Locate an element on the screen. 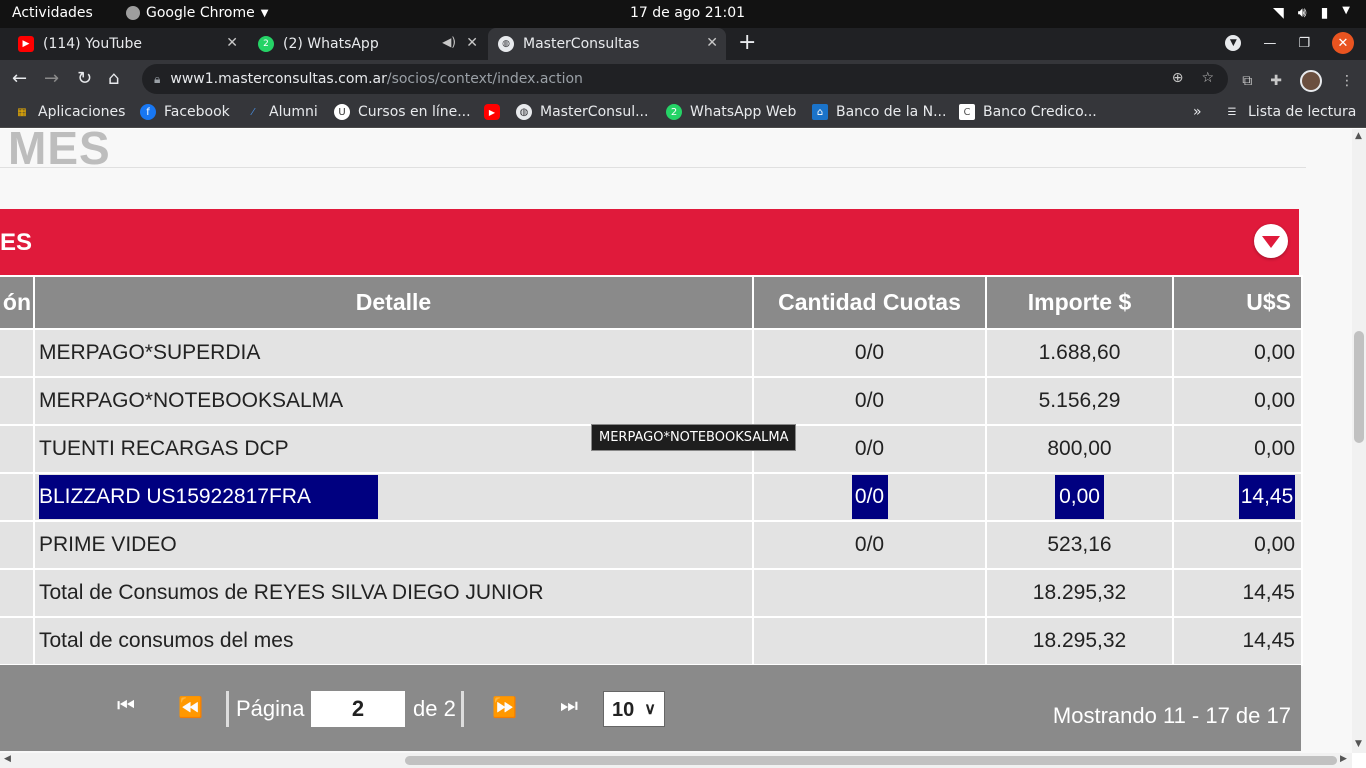 The height and width of the screenshot is (768, 1366). cell-detalle: Total de consumos del mes is located at coordinates (393, 641).